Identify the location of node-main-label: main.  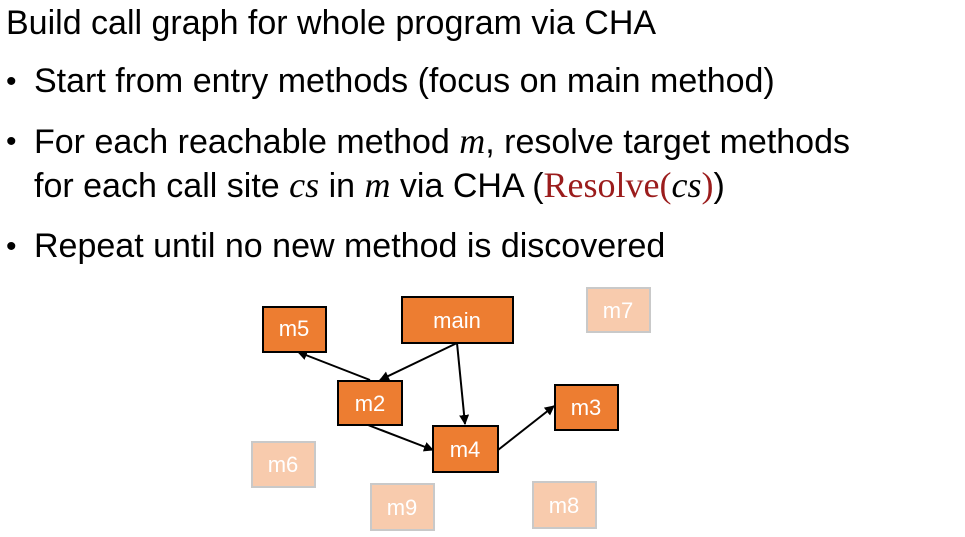
(457, 320).